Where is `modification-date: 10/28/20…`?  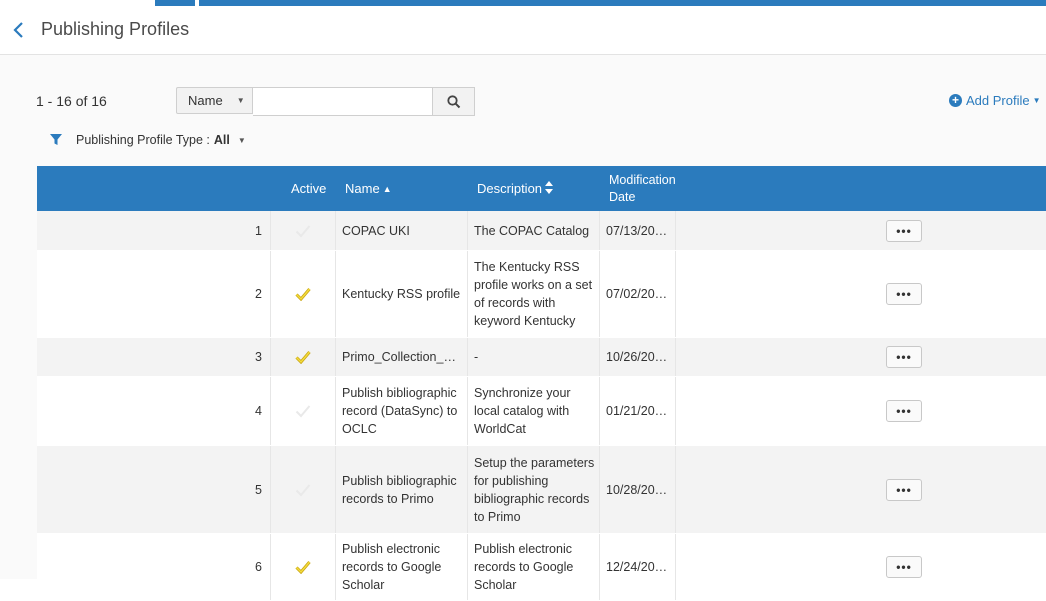
modification-date: 10/28/20… is located at coordinates (637, 489).